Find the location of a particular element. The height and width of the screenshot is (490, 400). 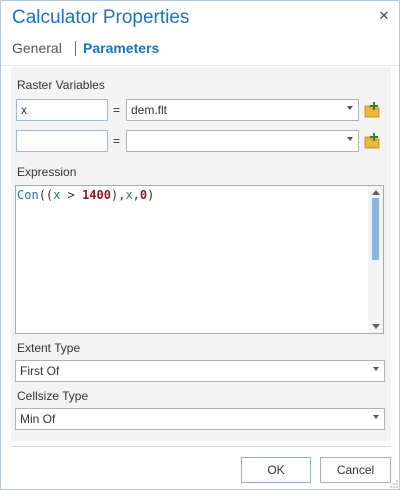

expression-label: Expression is located at coordinates (47, 172).